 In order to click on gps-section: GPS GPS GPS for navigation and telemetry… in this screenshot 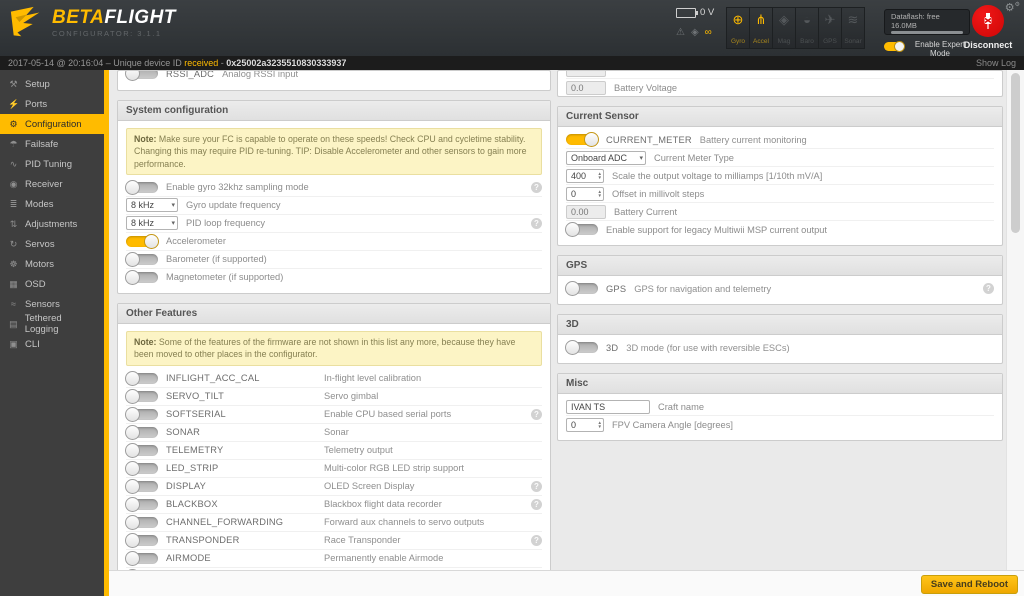, I will do `click(780, 280)`.